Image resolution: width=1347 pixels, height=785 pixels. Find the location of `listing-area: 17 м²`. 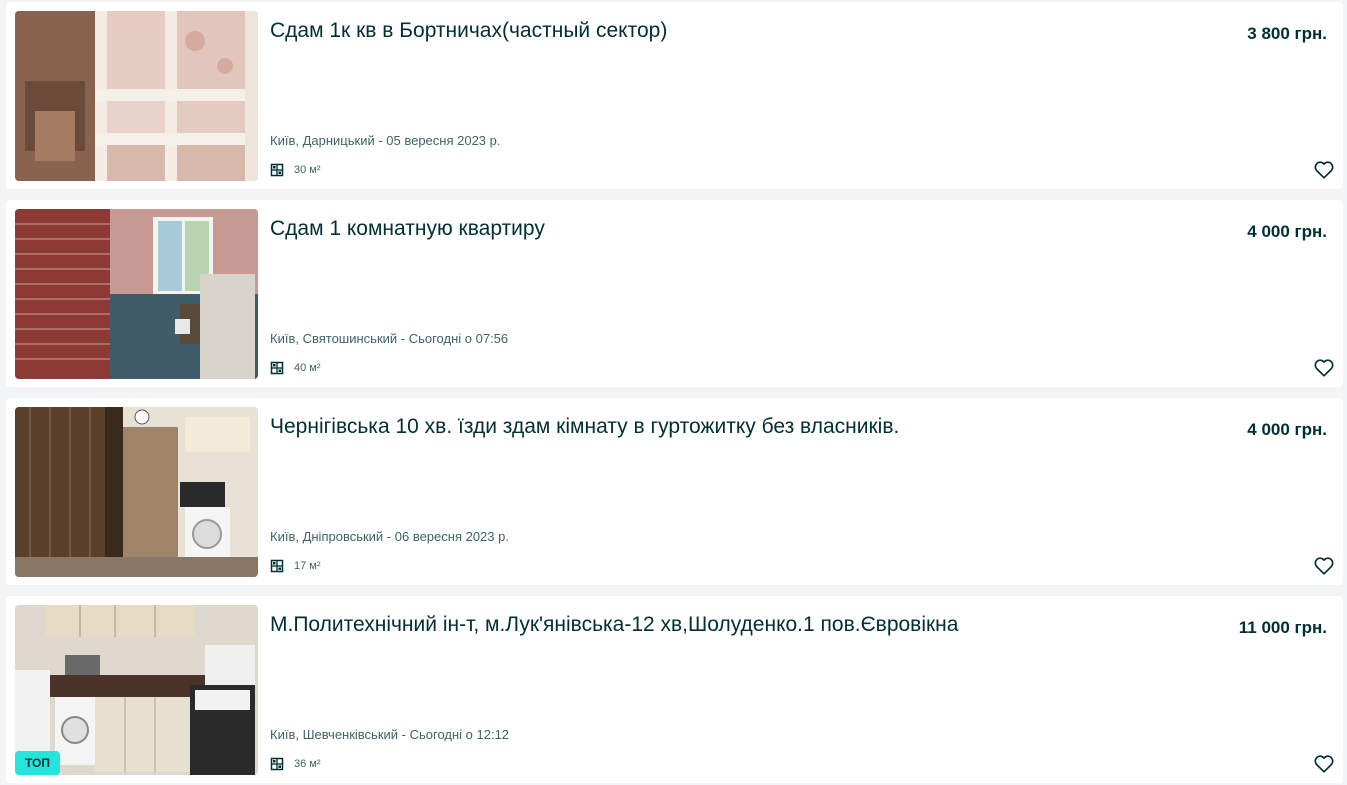

listing-area: 17 м² is located at coordinates (295, 566).